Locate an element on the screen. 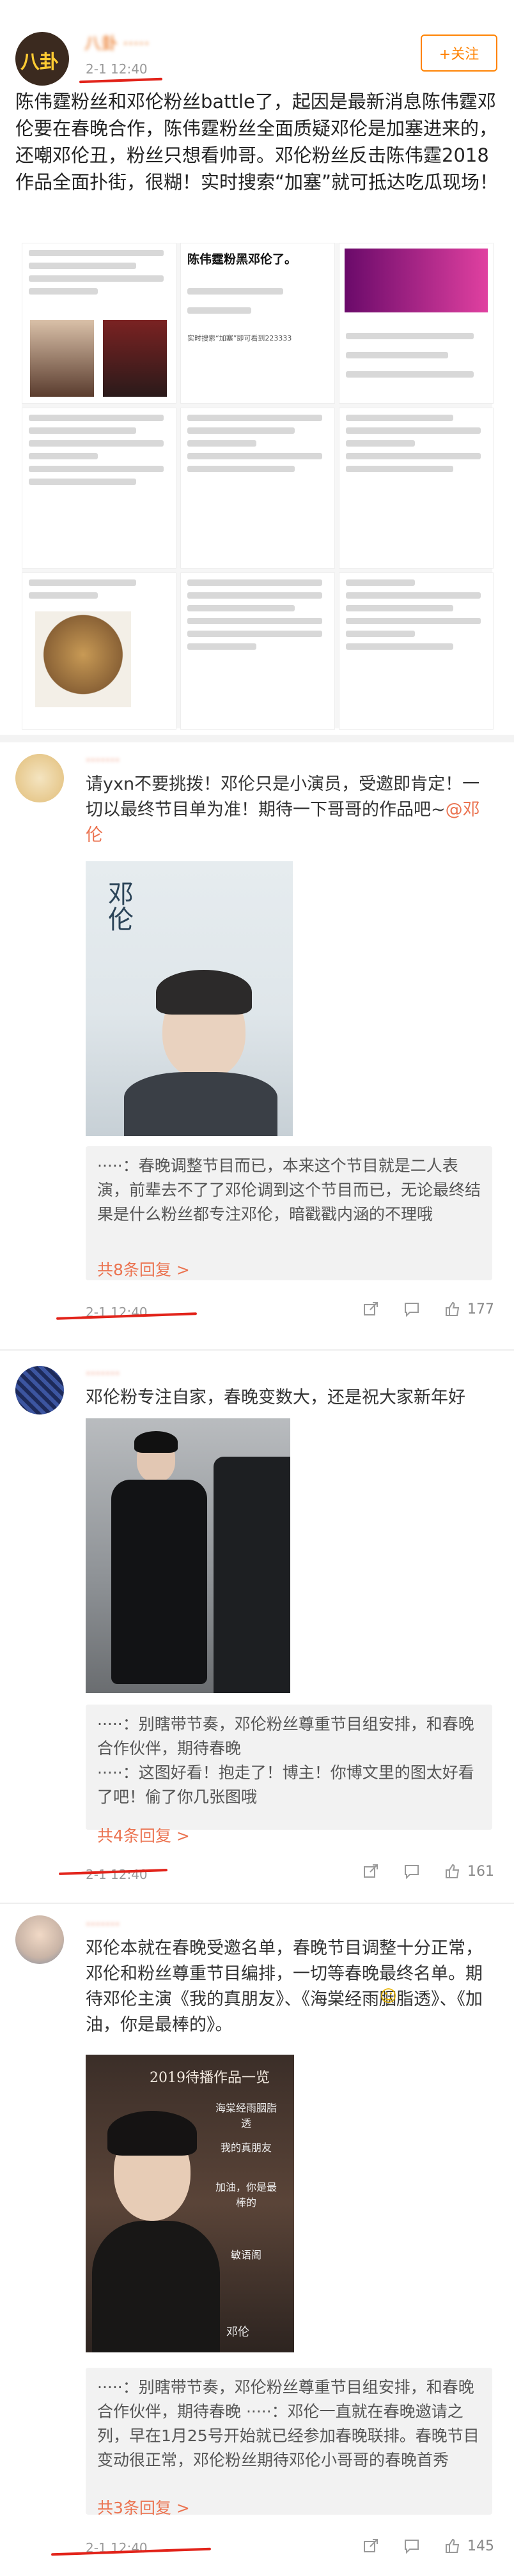 This screenshot has width=514, height=2576. poster-item-2: 我的真朋友 is located at coordinates (246, 2148).